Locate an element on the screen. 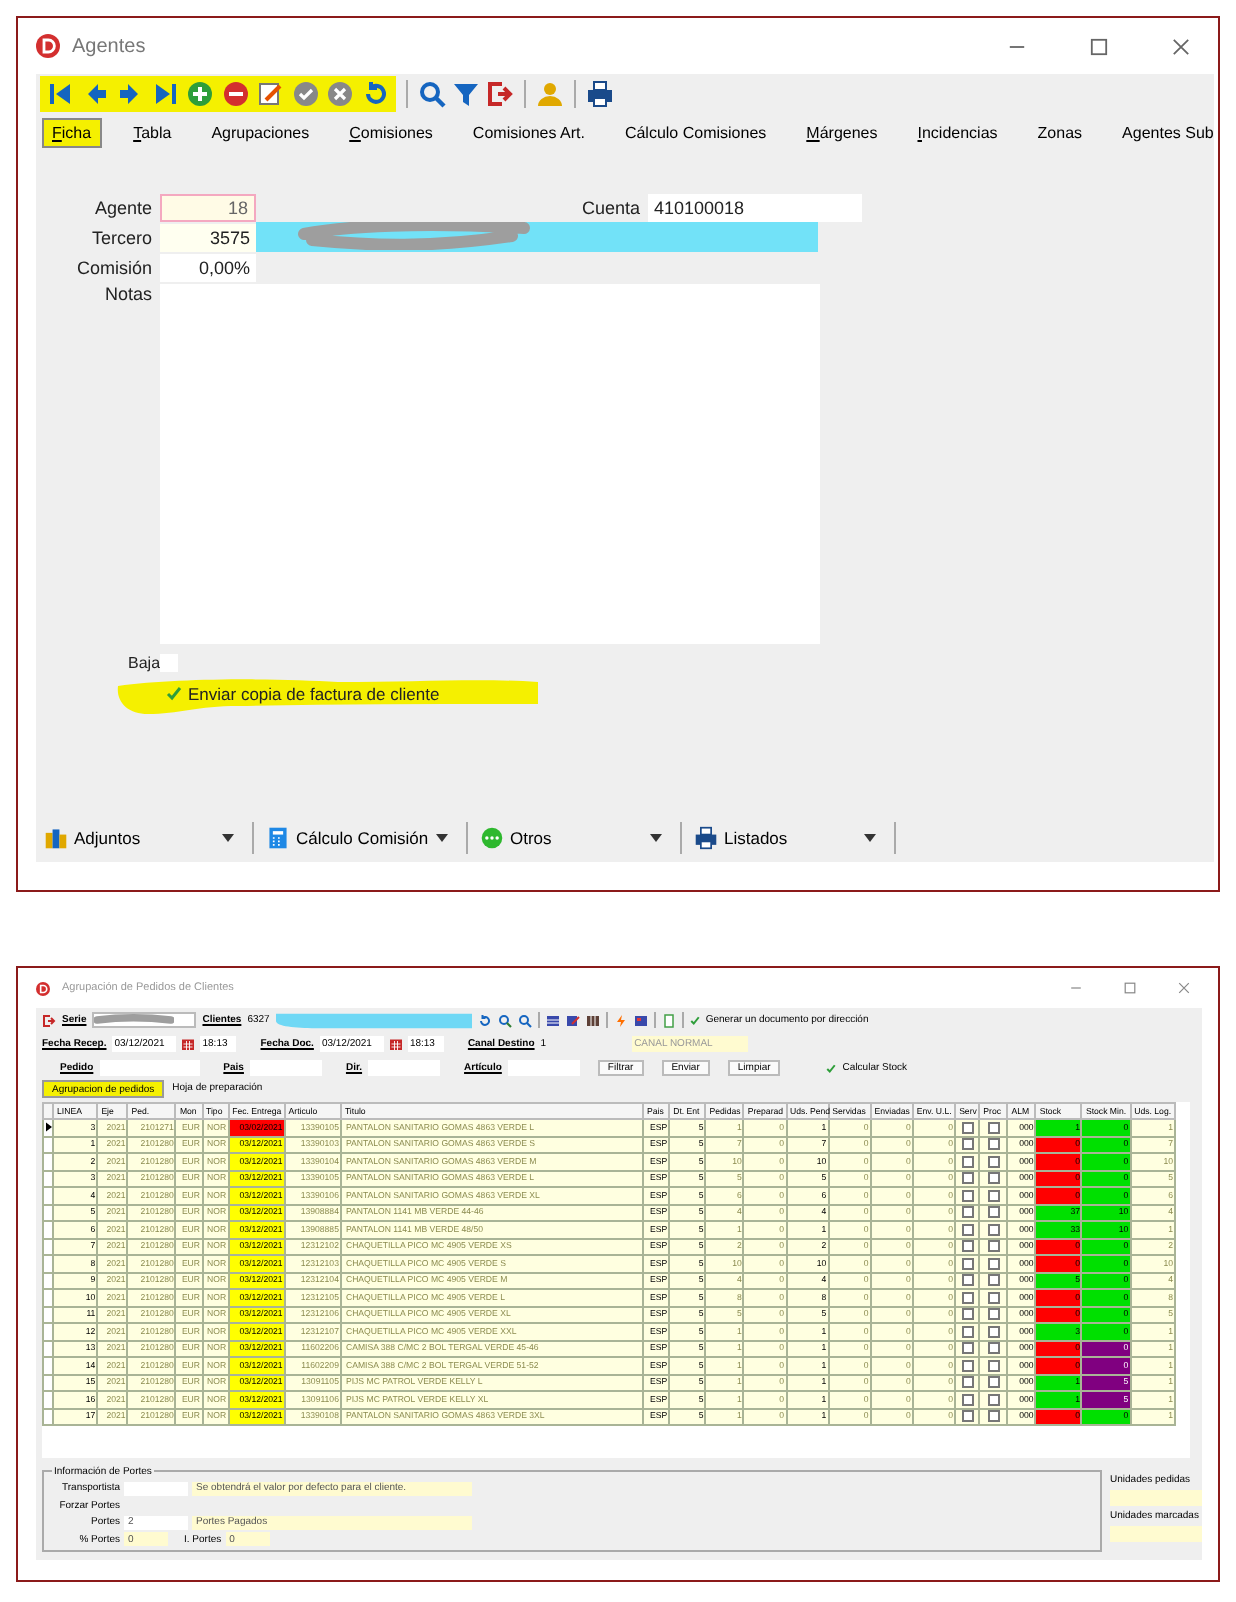 This screenshot has height=1602, width=1236. cancel-icon is located at coordinates (340, 94).